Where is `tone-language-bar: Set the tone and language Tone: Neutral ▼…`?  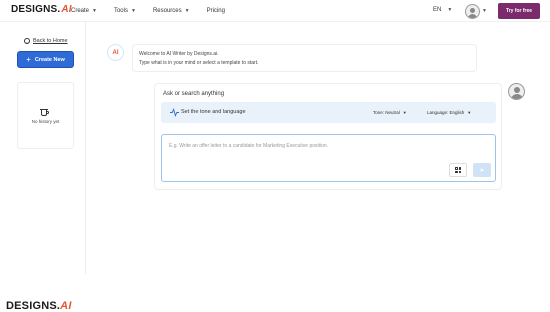
tone-language-bar: Set the tone and language Tone: Neutral ▼… is located at coordinates (328, 112).